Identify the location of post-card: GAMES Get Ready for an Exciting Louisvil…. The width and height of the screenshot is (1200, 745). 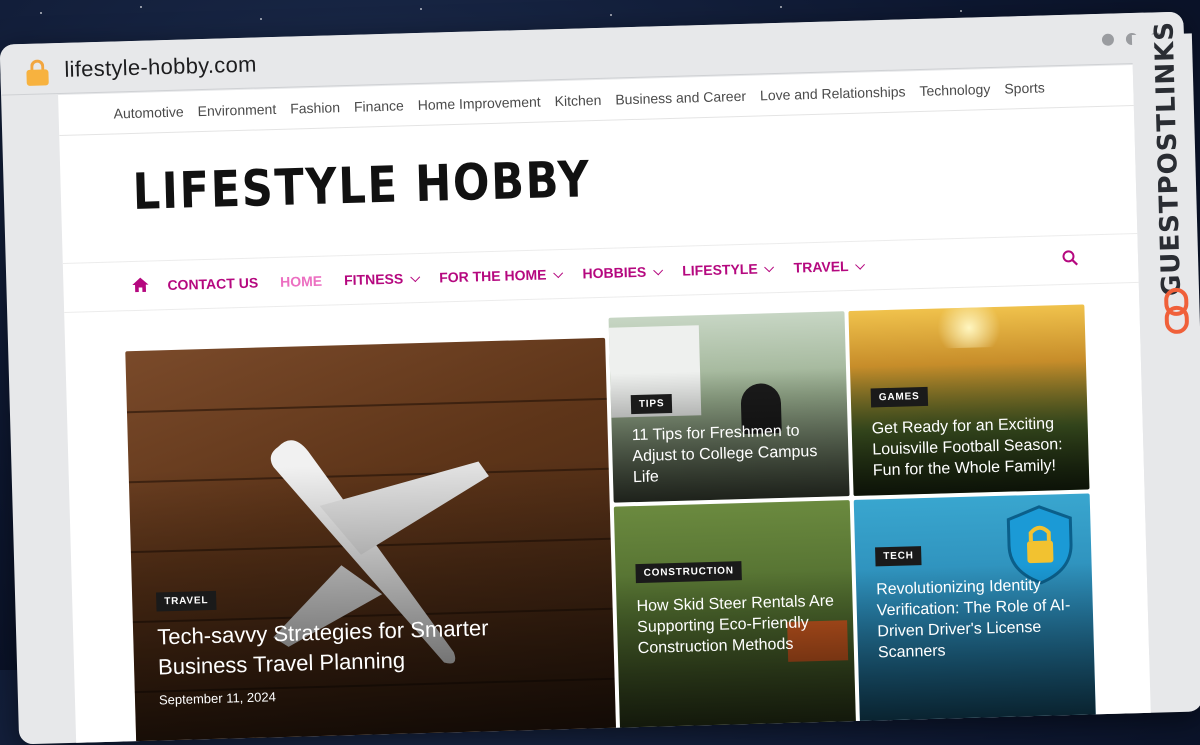
(969, 400).